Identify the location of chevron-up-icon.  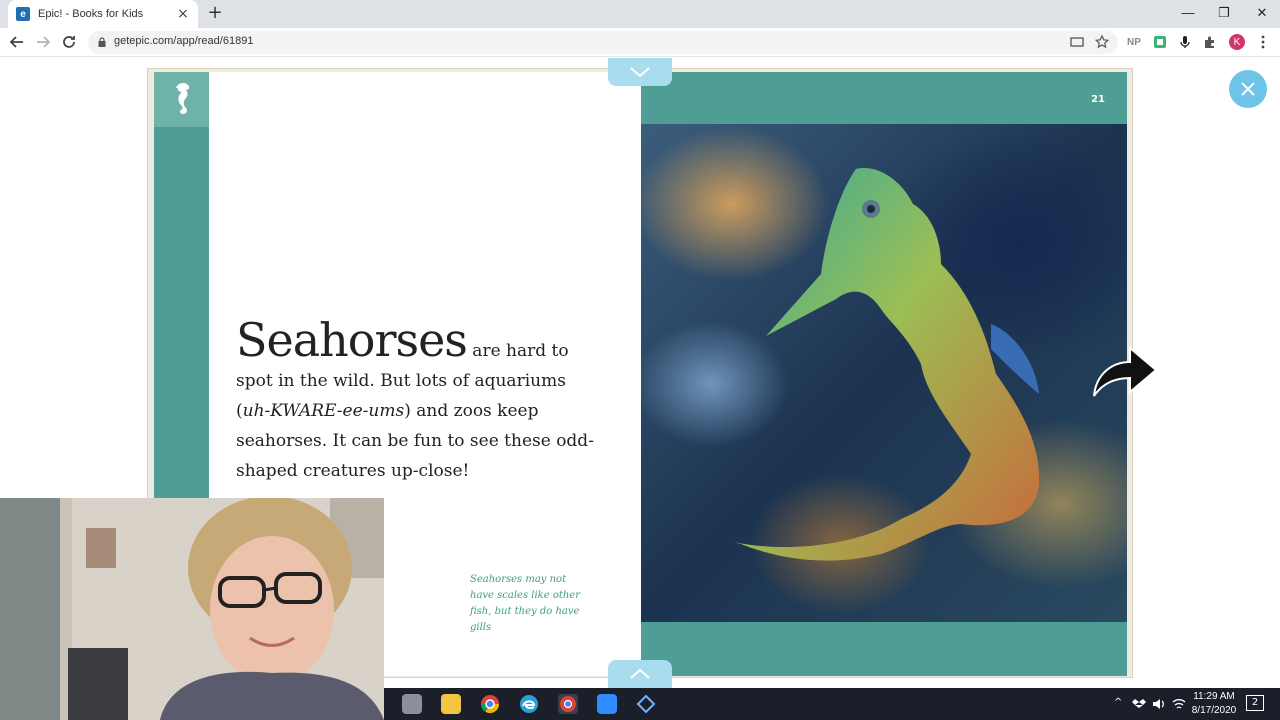
(640, 673).